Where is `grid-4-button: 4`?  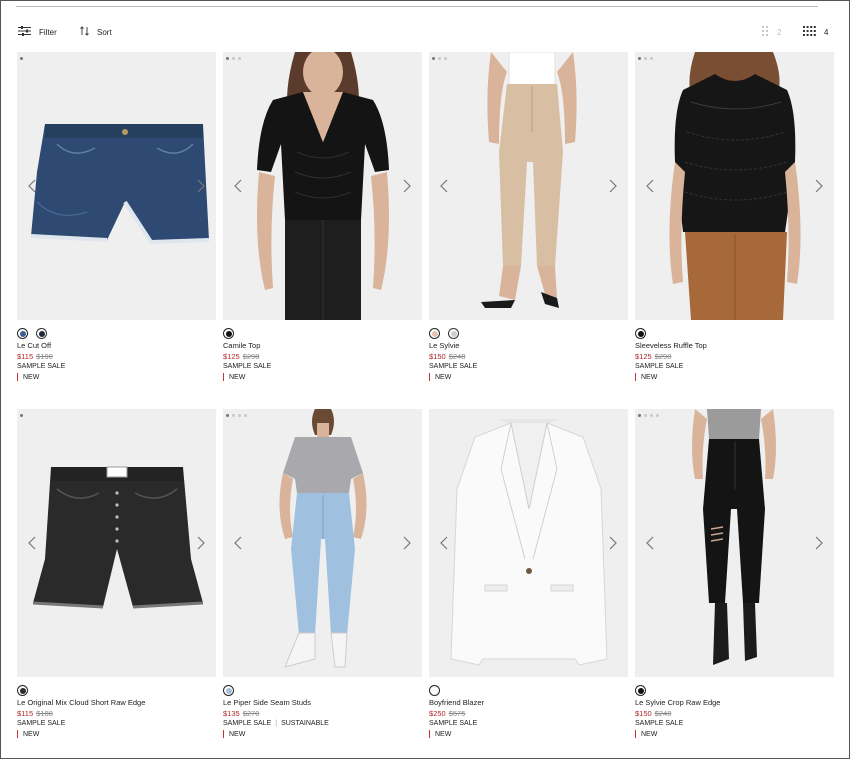
grid-4-button: 4 is located at coordinates (815, 32).